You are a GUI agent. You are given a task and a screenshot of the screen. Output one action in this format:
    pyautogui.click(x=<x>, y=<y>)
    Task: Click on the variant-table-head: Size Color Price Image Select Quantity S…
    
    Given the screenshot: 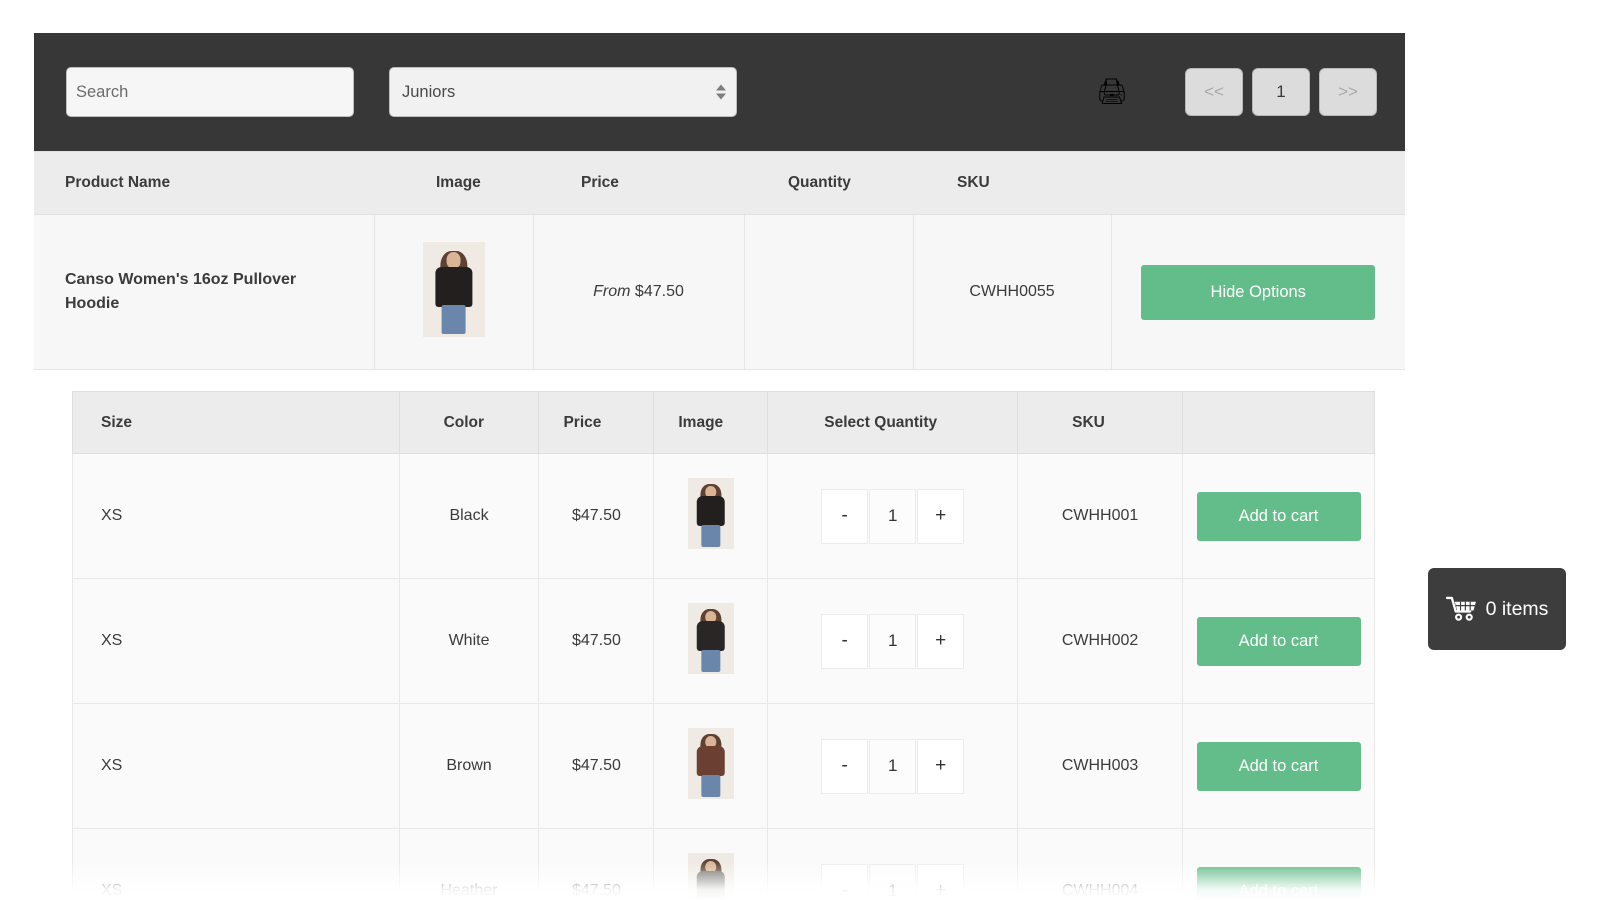 What is the action you would take?
    pyautogui.click(x=723, y=422)
    